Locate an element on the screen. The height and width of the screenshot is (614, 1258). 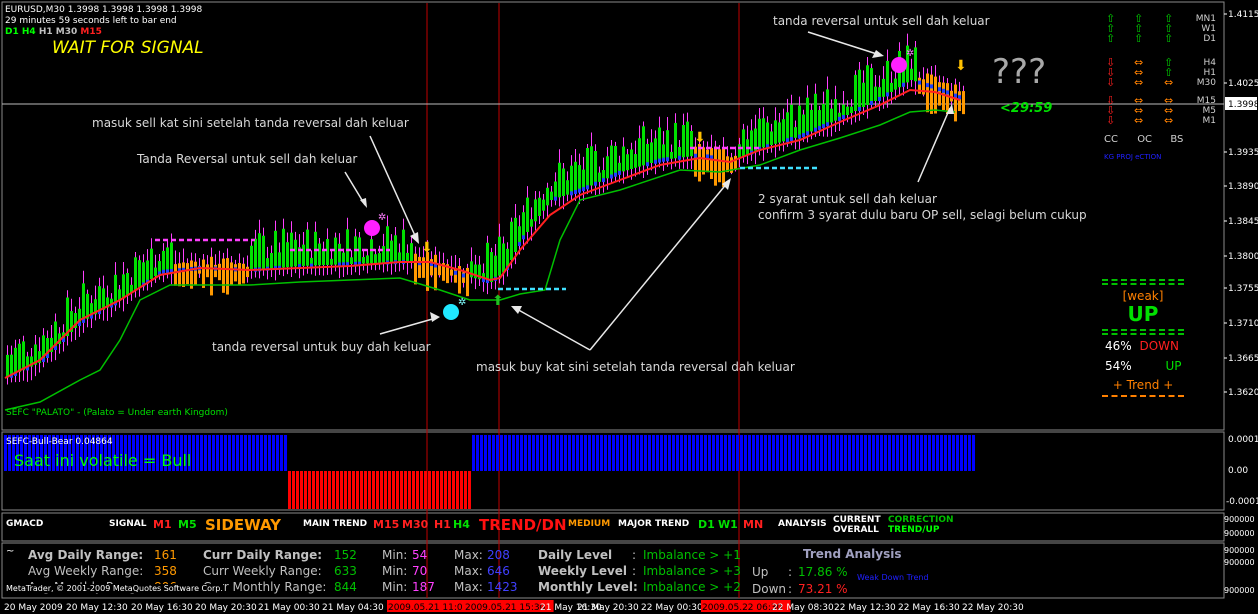
up-arrow-icon: ⇧ is located at coordinates (1169, 38).